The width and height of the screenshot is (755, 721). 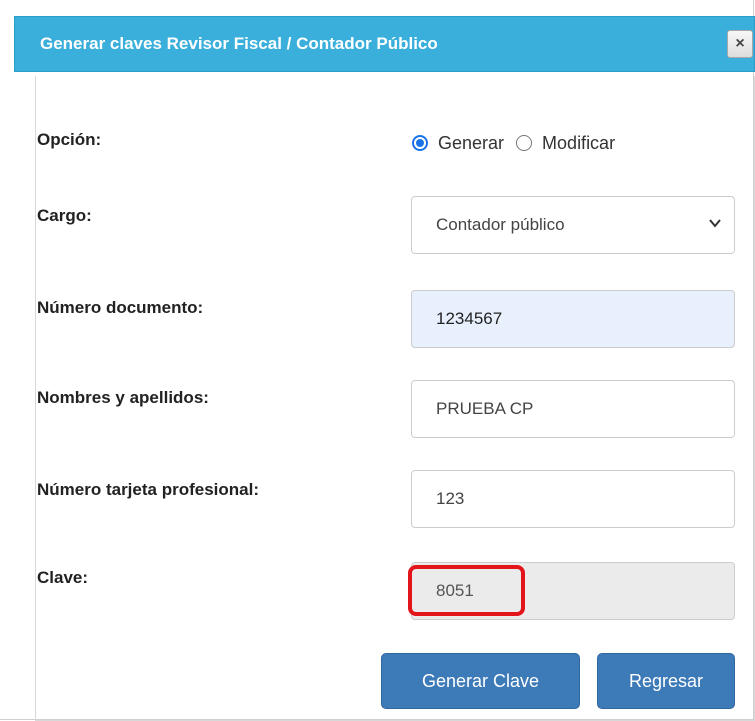 I want to click on nombres-label: Nombres y apellidos:, so click(x=123, y=397).